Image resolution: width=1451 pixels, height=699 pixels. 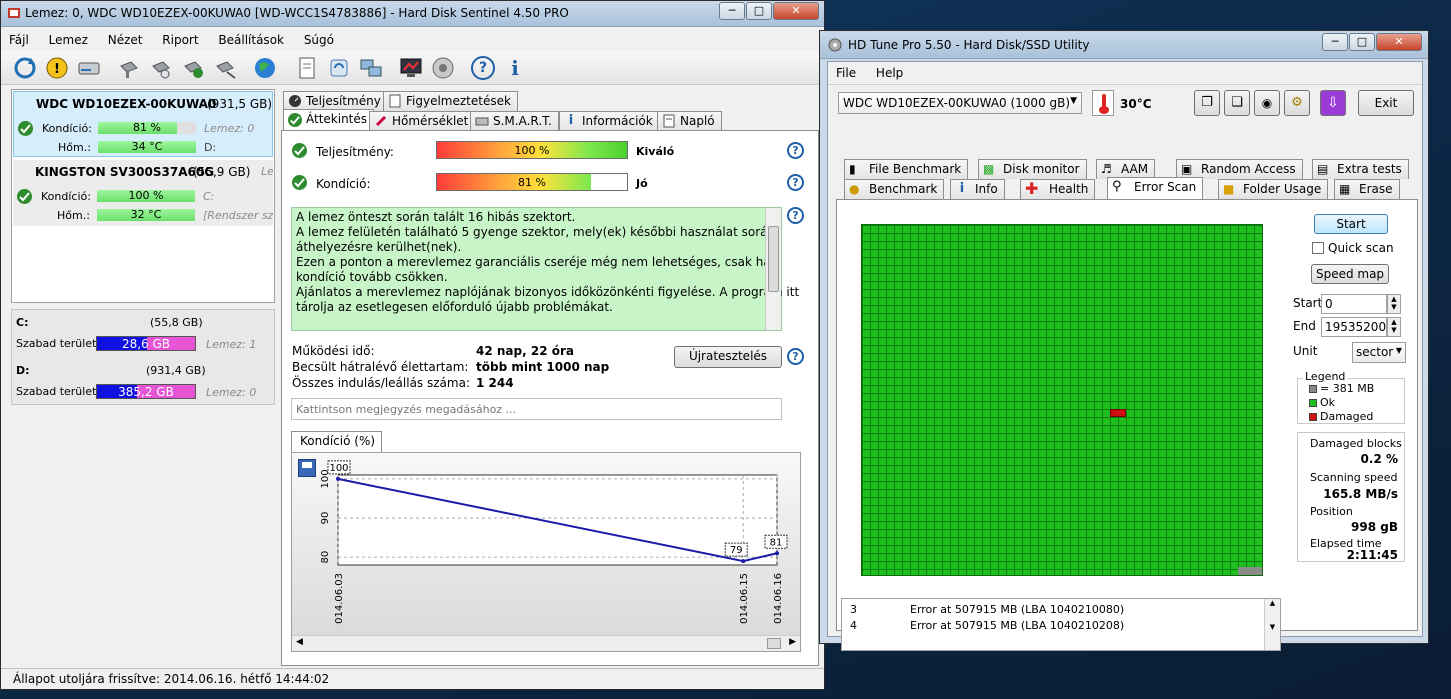 I want to click on disk-1-temp-label: Hőm.:, so click(x=73, y=215).